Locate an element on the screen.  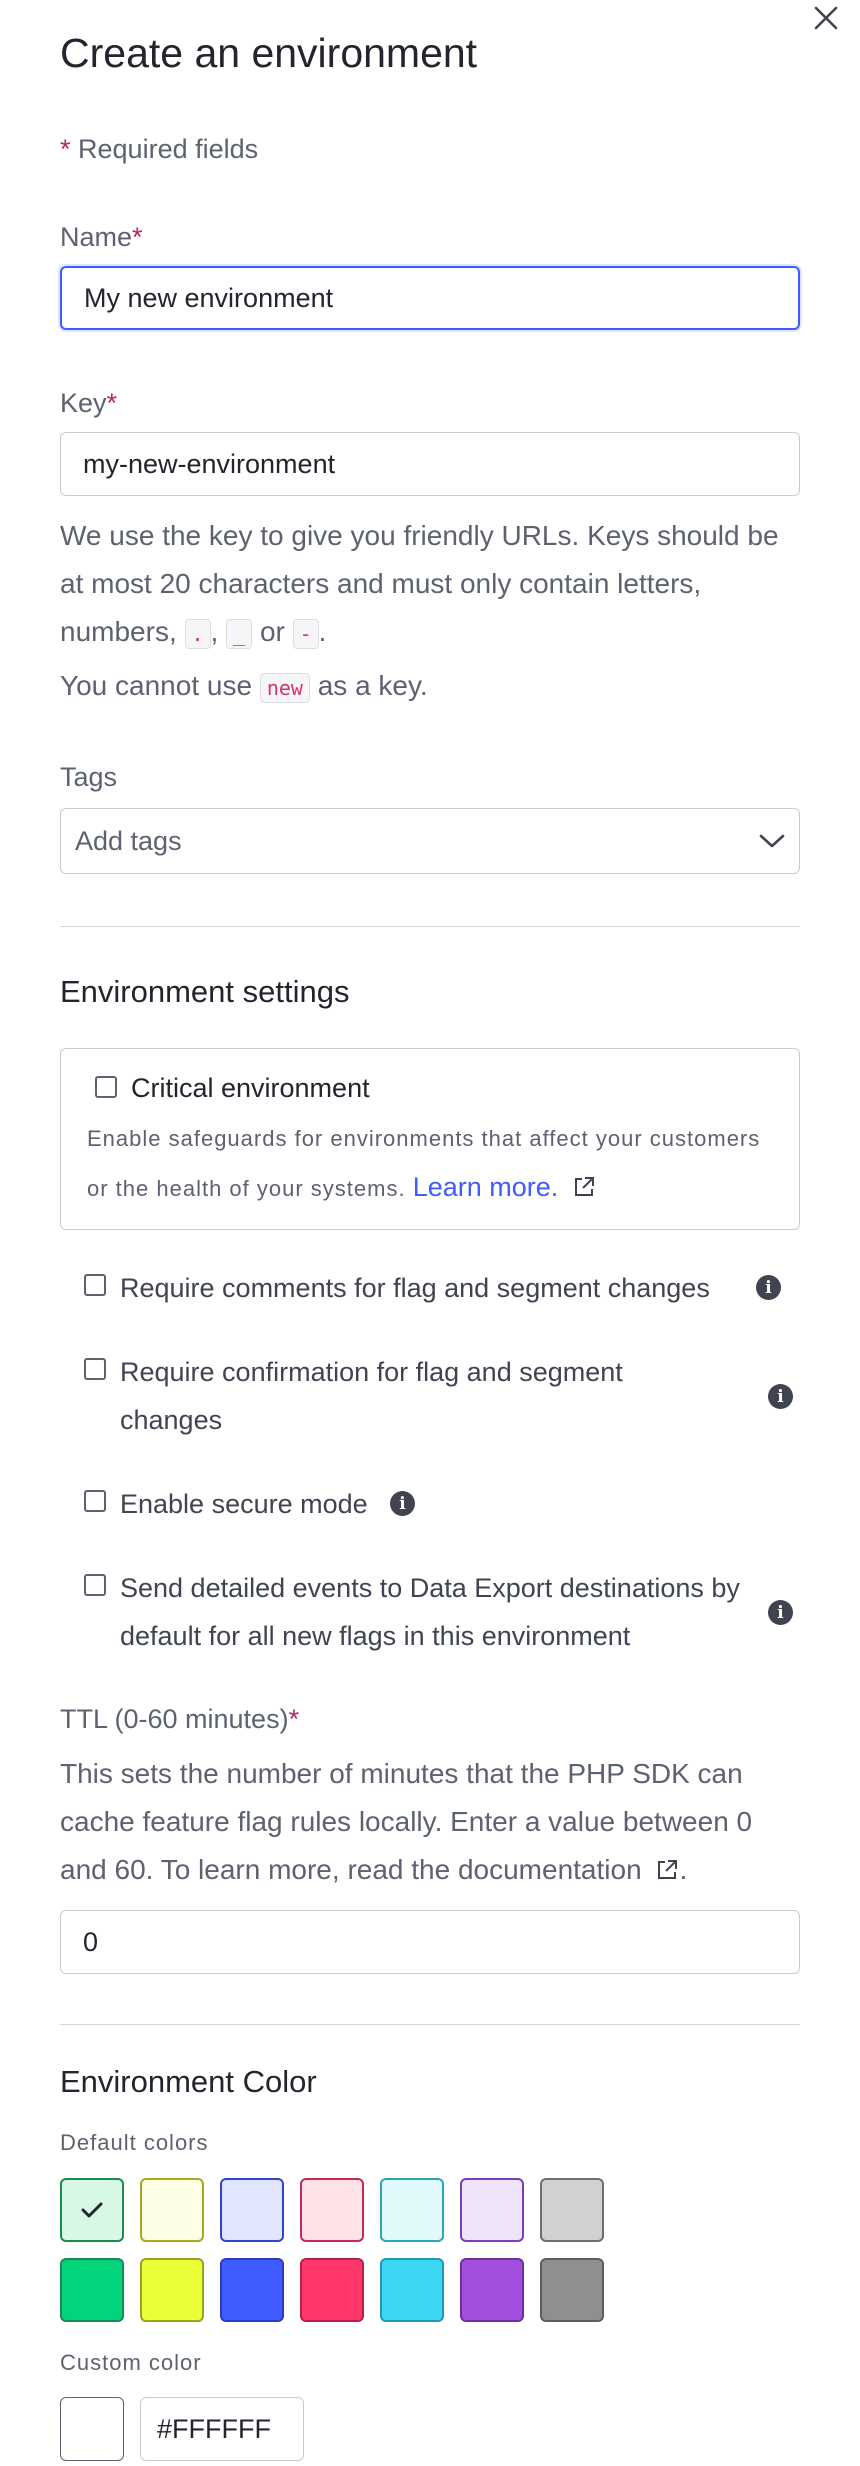
code-underscore: _ is located at coordinates (239, 634).